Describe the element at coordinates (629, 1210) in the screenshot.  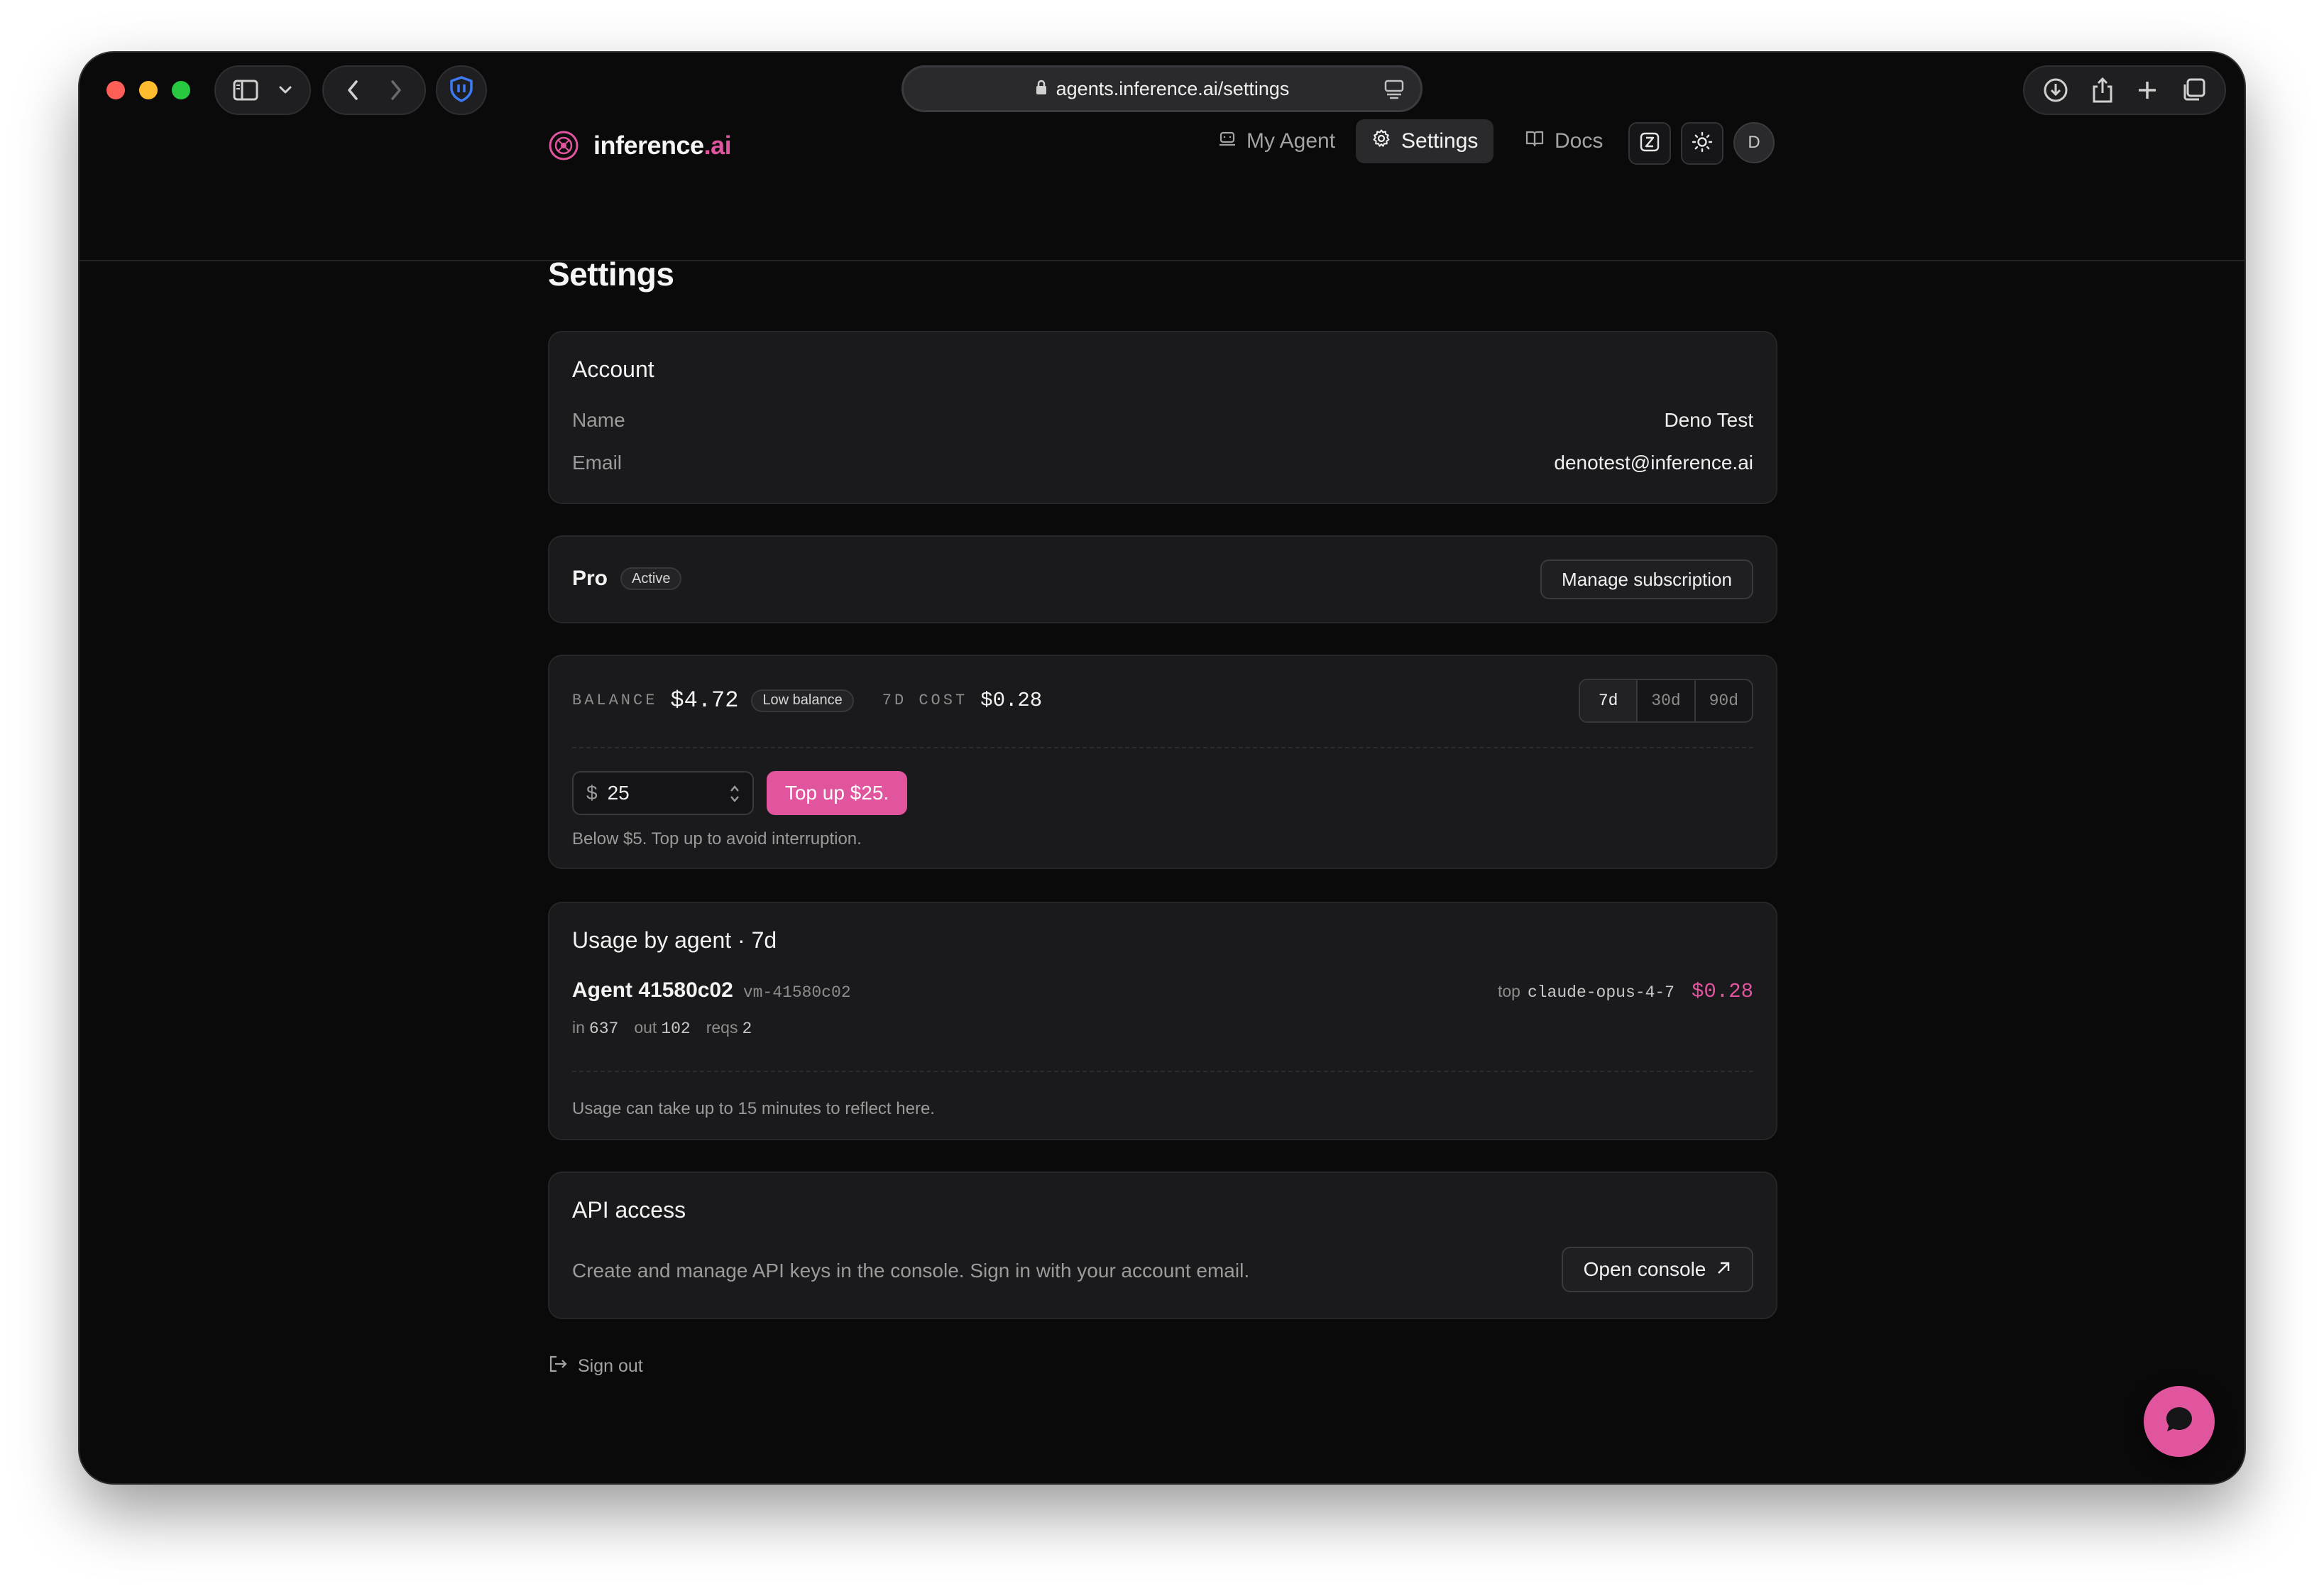
I see `api-access-title: API access` at that location.